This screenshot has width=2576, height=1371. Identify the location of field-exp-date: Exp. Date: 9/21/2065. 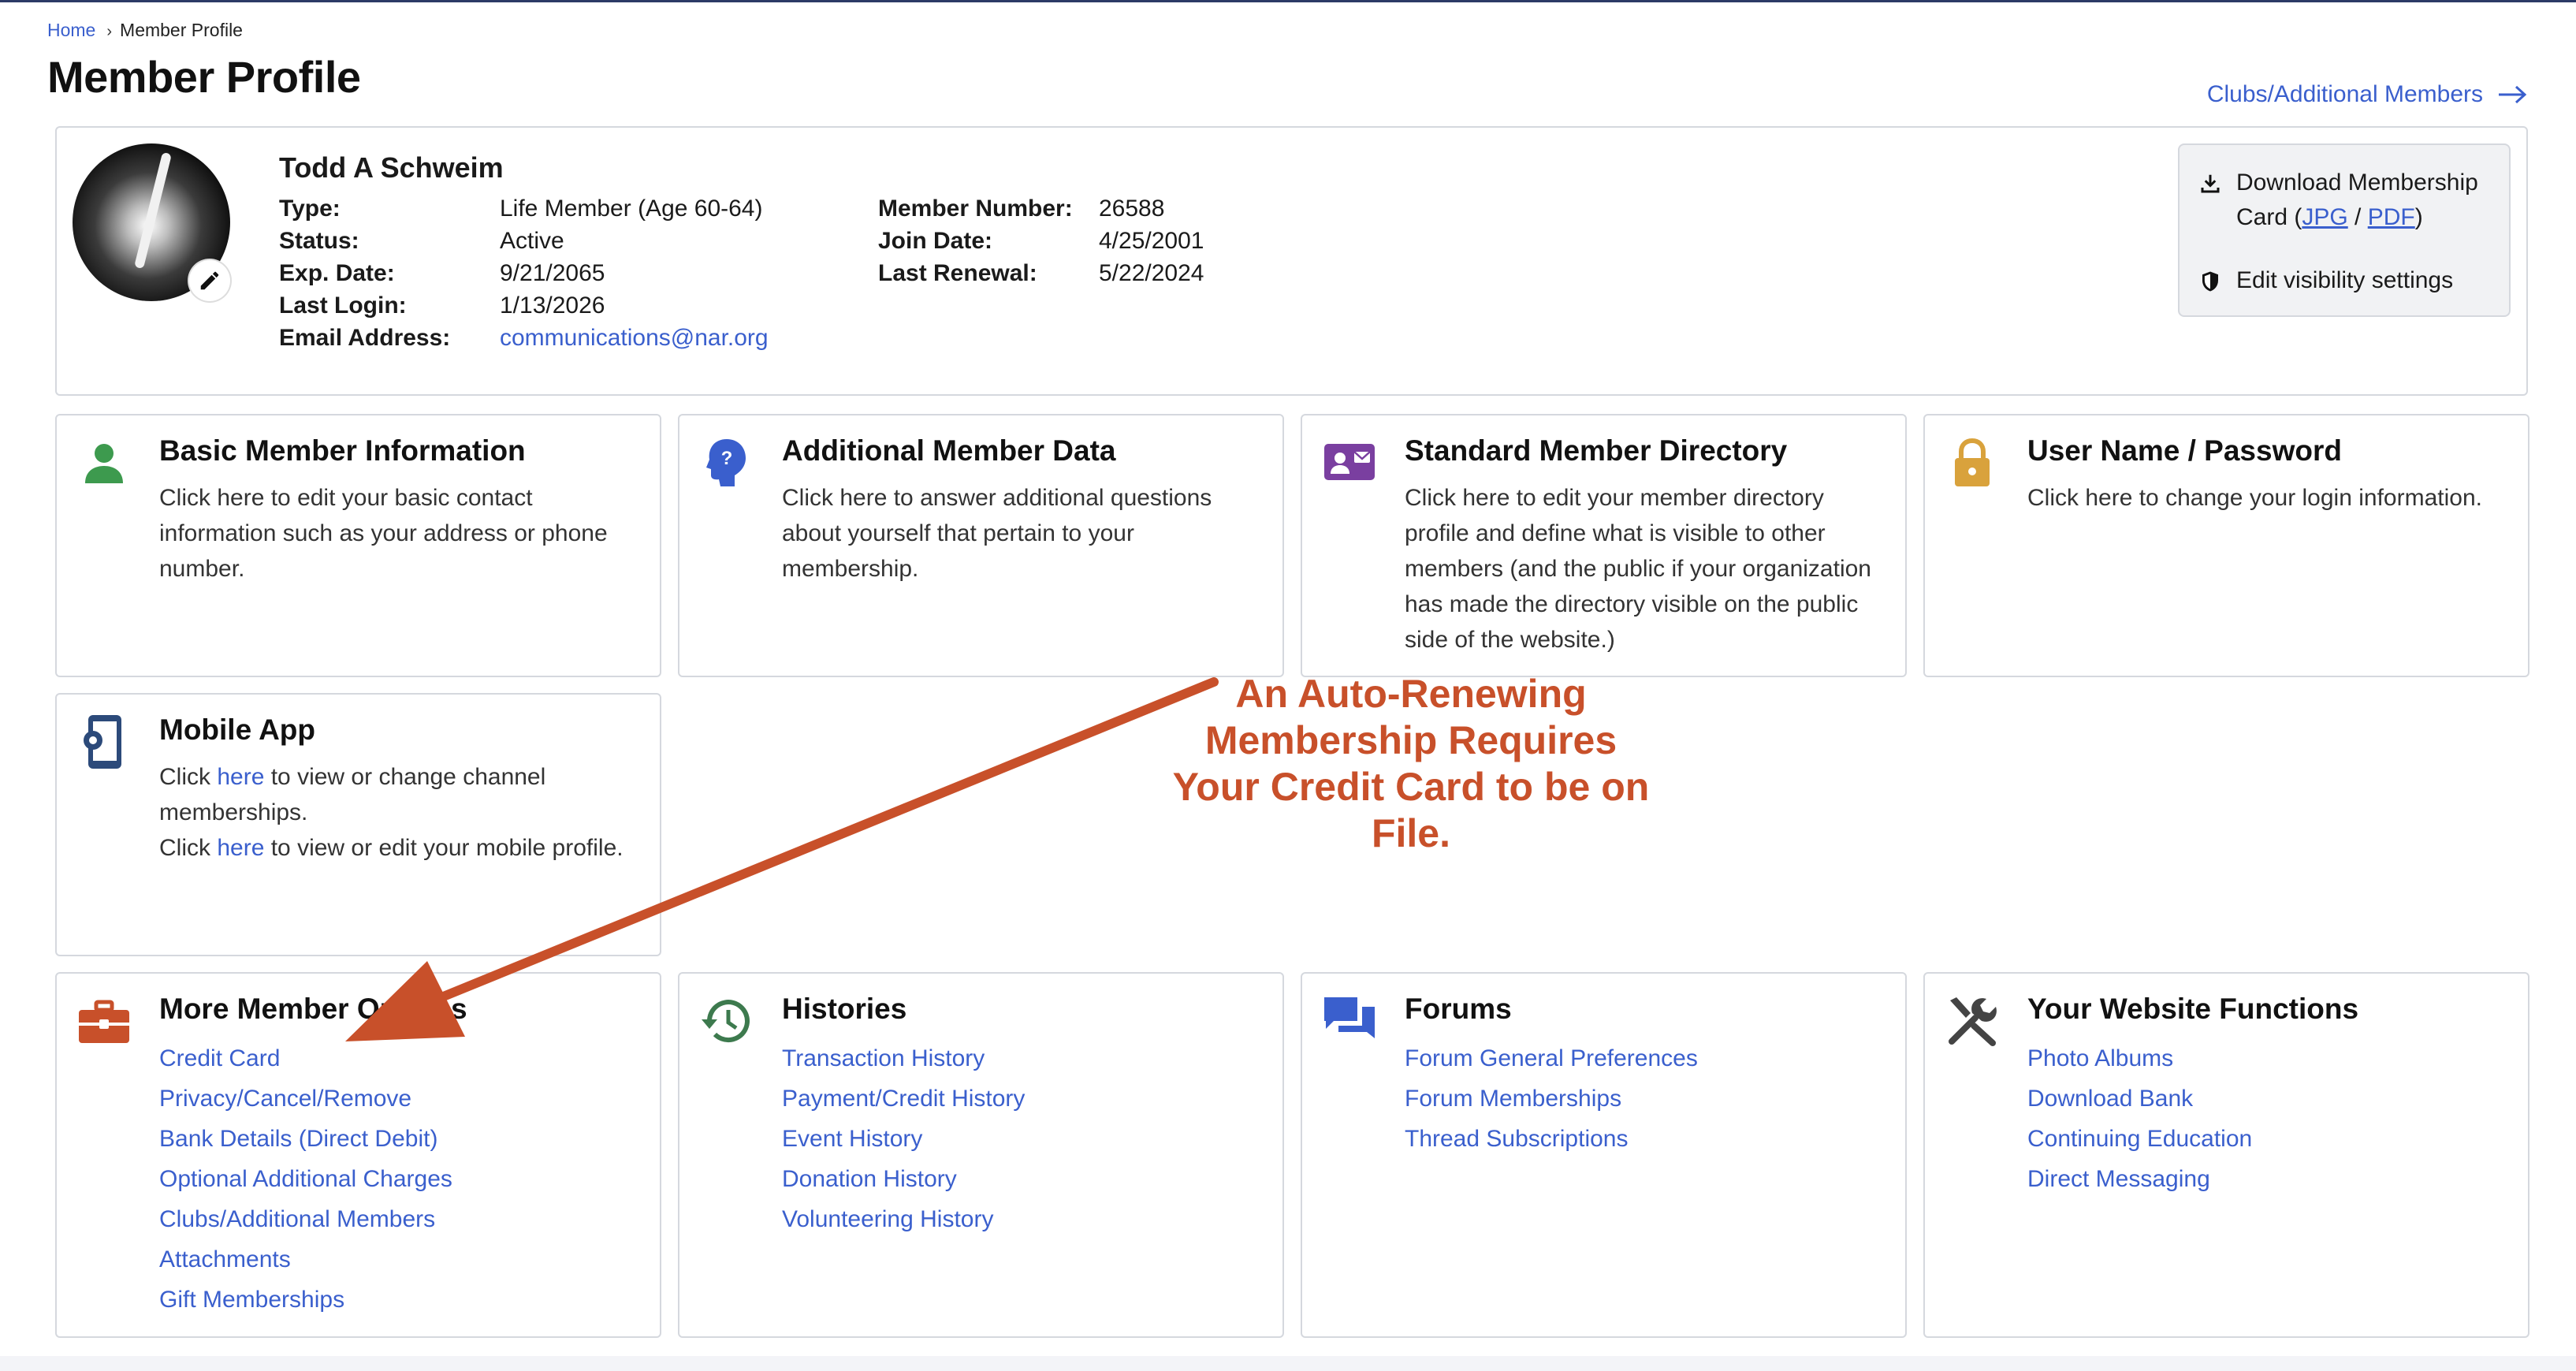
(442, 273).